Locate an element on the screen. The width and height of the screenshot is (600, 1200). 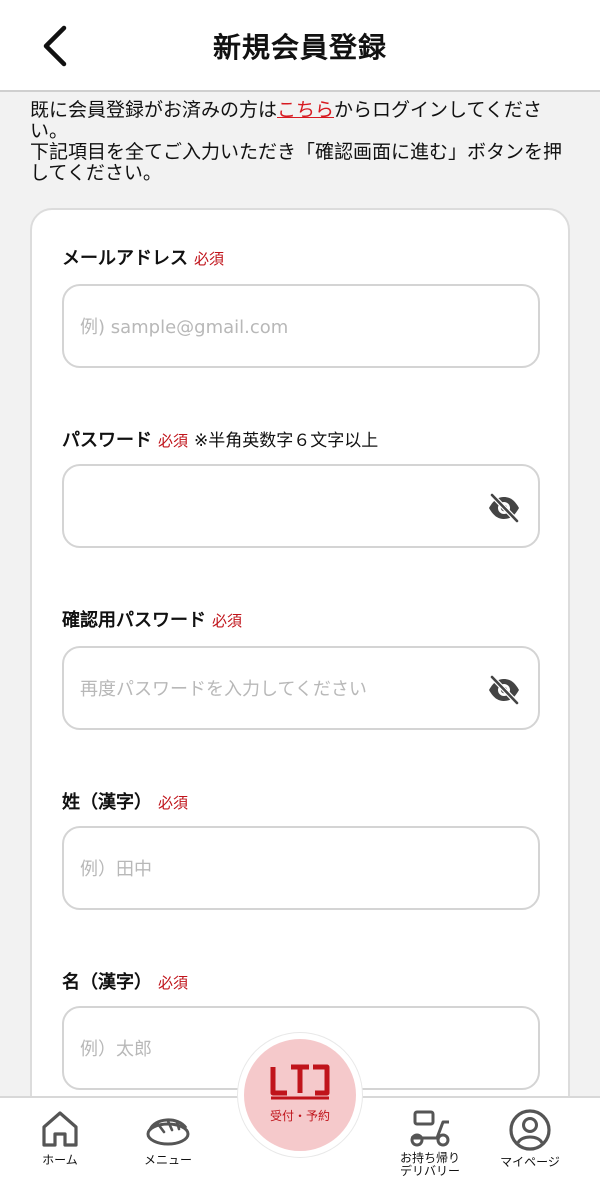
login-link: こちら is located at coordinates (305, 110).